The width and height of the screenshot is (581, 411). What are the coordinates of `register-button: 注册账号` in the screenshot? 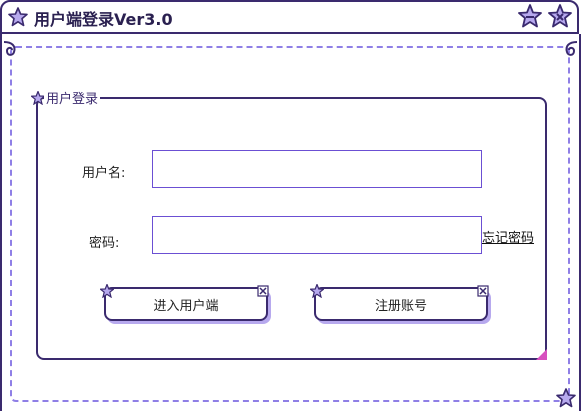 It's located at (401, 304).